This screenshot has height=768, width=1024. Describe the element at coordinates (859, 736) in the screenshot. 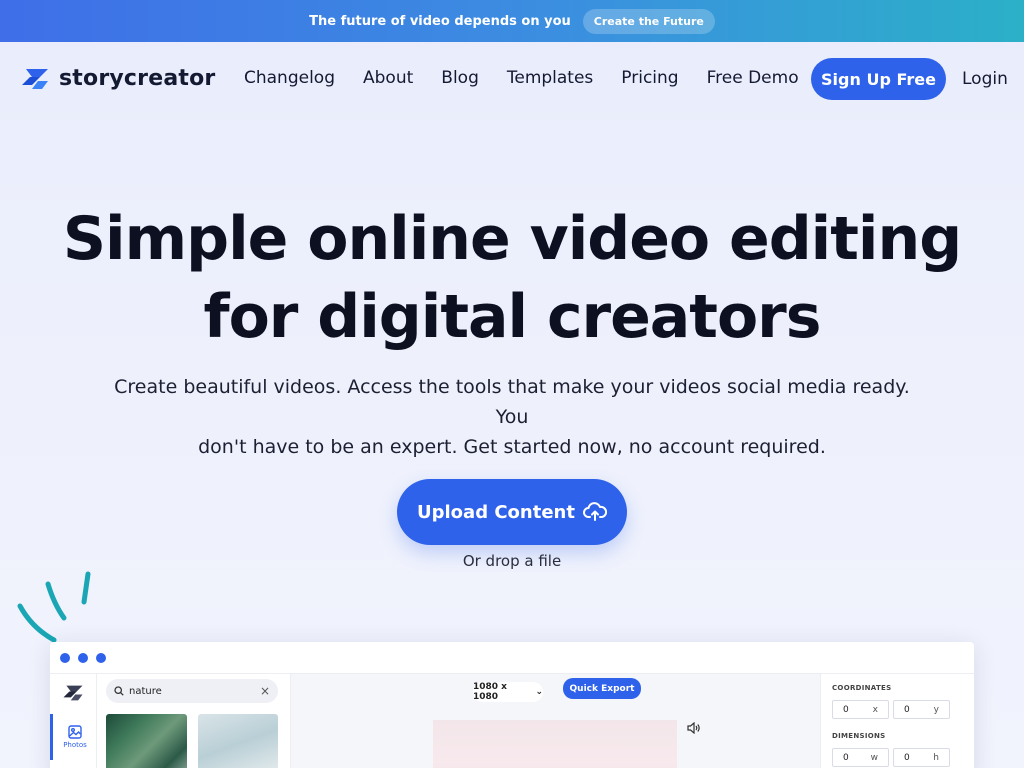

I see `dimensions-label: DIMENSIONS` at that location.